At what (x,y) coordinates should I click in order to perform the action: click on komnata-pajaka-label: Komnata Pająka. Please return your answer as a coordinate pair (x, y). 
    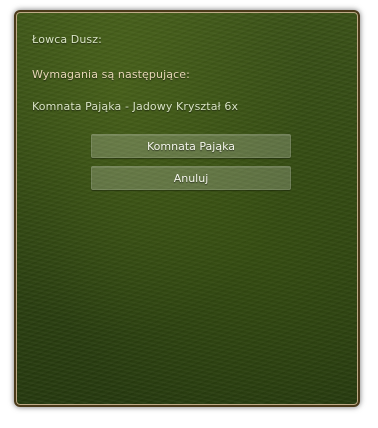
    Looking at the image, I should click on (191, 146).